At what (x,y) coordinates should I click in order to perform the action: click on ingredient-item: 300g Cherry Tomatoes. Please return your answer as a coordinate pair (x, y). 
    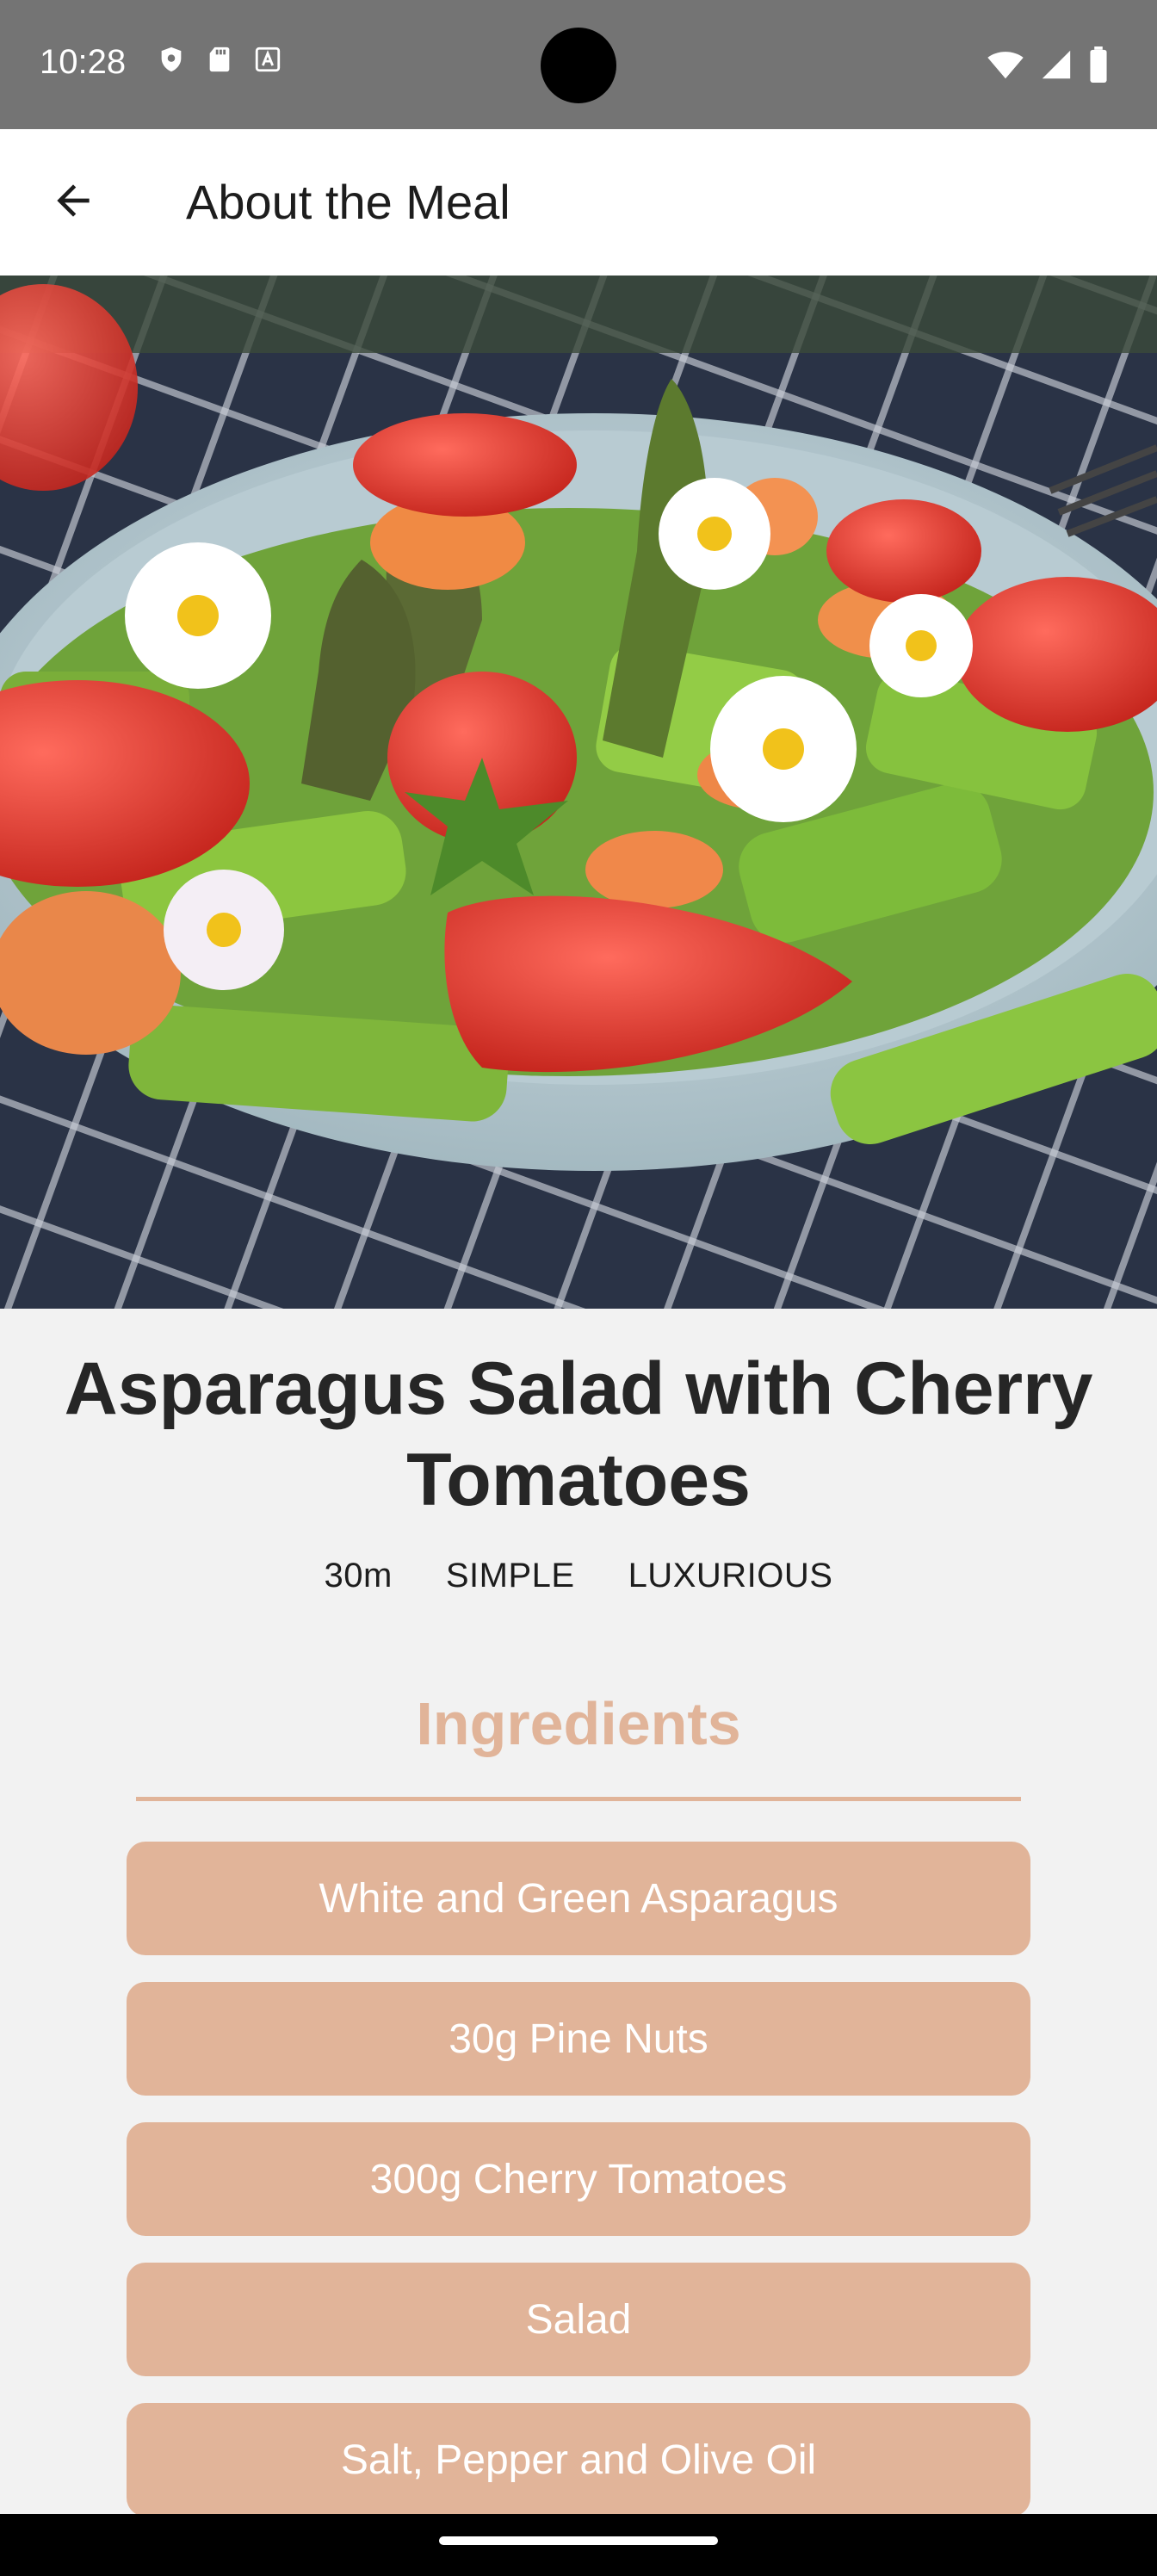
    Looking at the image, I should click on (579, 2179).